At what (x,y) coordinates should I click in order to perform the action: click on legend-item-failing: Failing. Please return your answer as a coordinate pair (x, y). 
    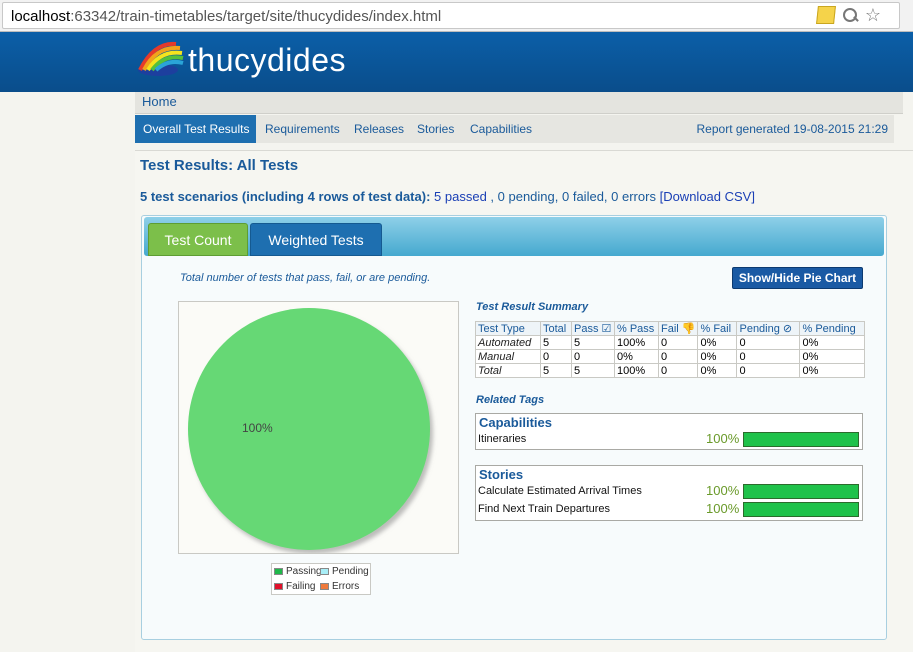
    Looking at the image, I should click on (294, 586).